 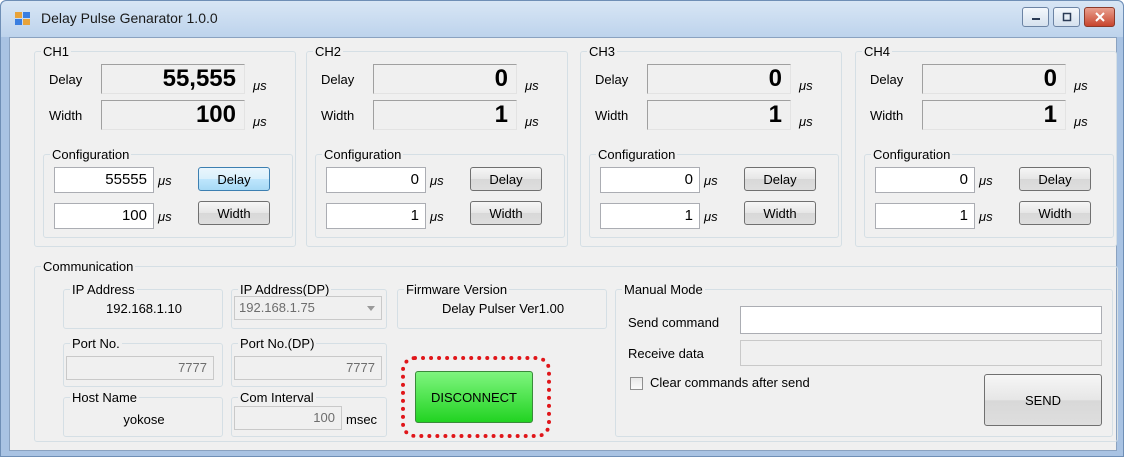 What do you see at coordinates (308, 368) in the screenshot?
I see `port-dp-field: 7777` at bounding box center [308, 368].